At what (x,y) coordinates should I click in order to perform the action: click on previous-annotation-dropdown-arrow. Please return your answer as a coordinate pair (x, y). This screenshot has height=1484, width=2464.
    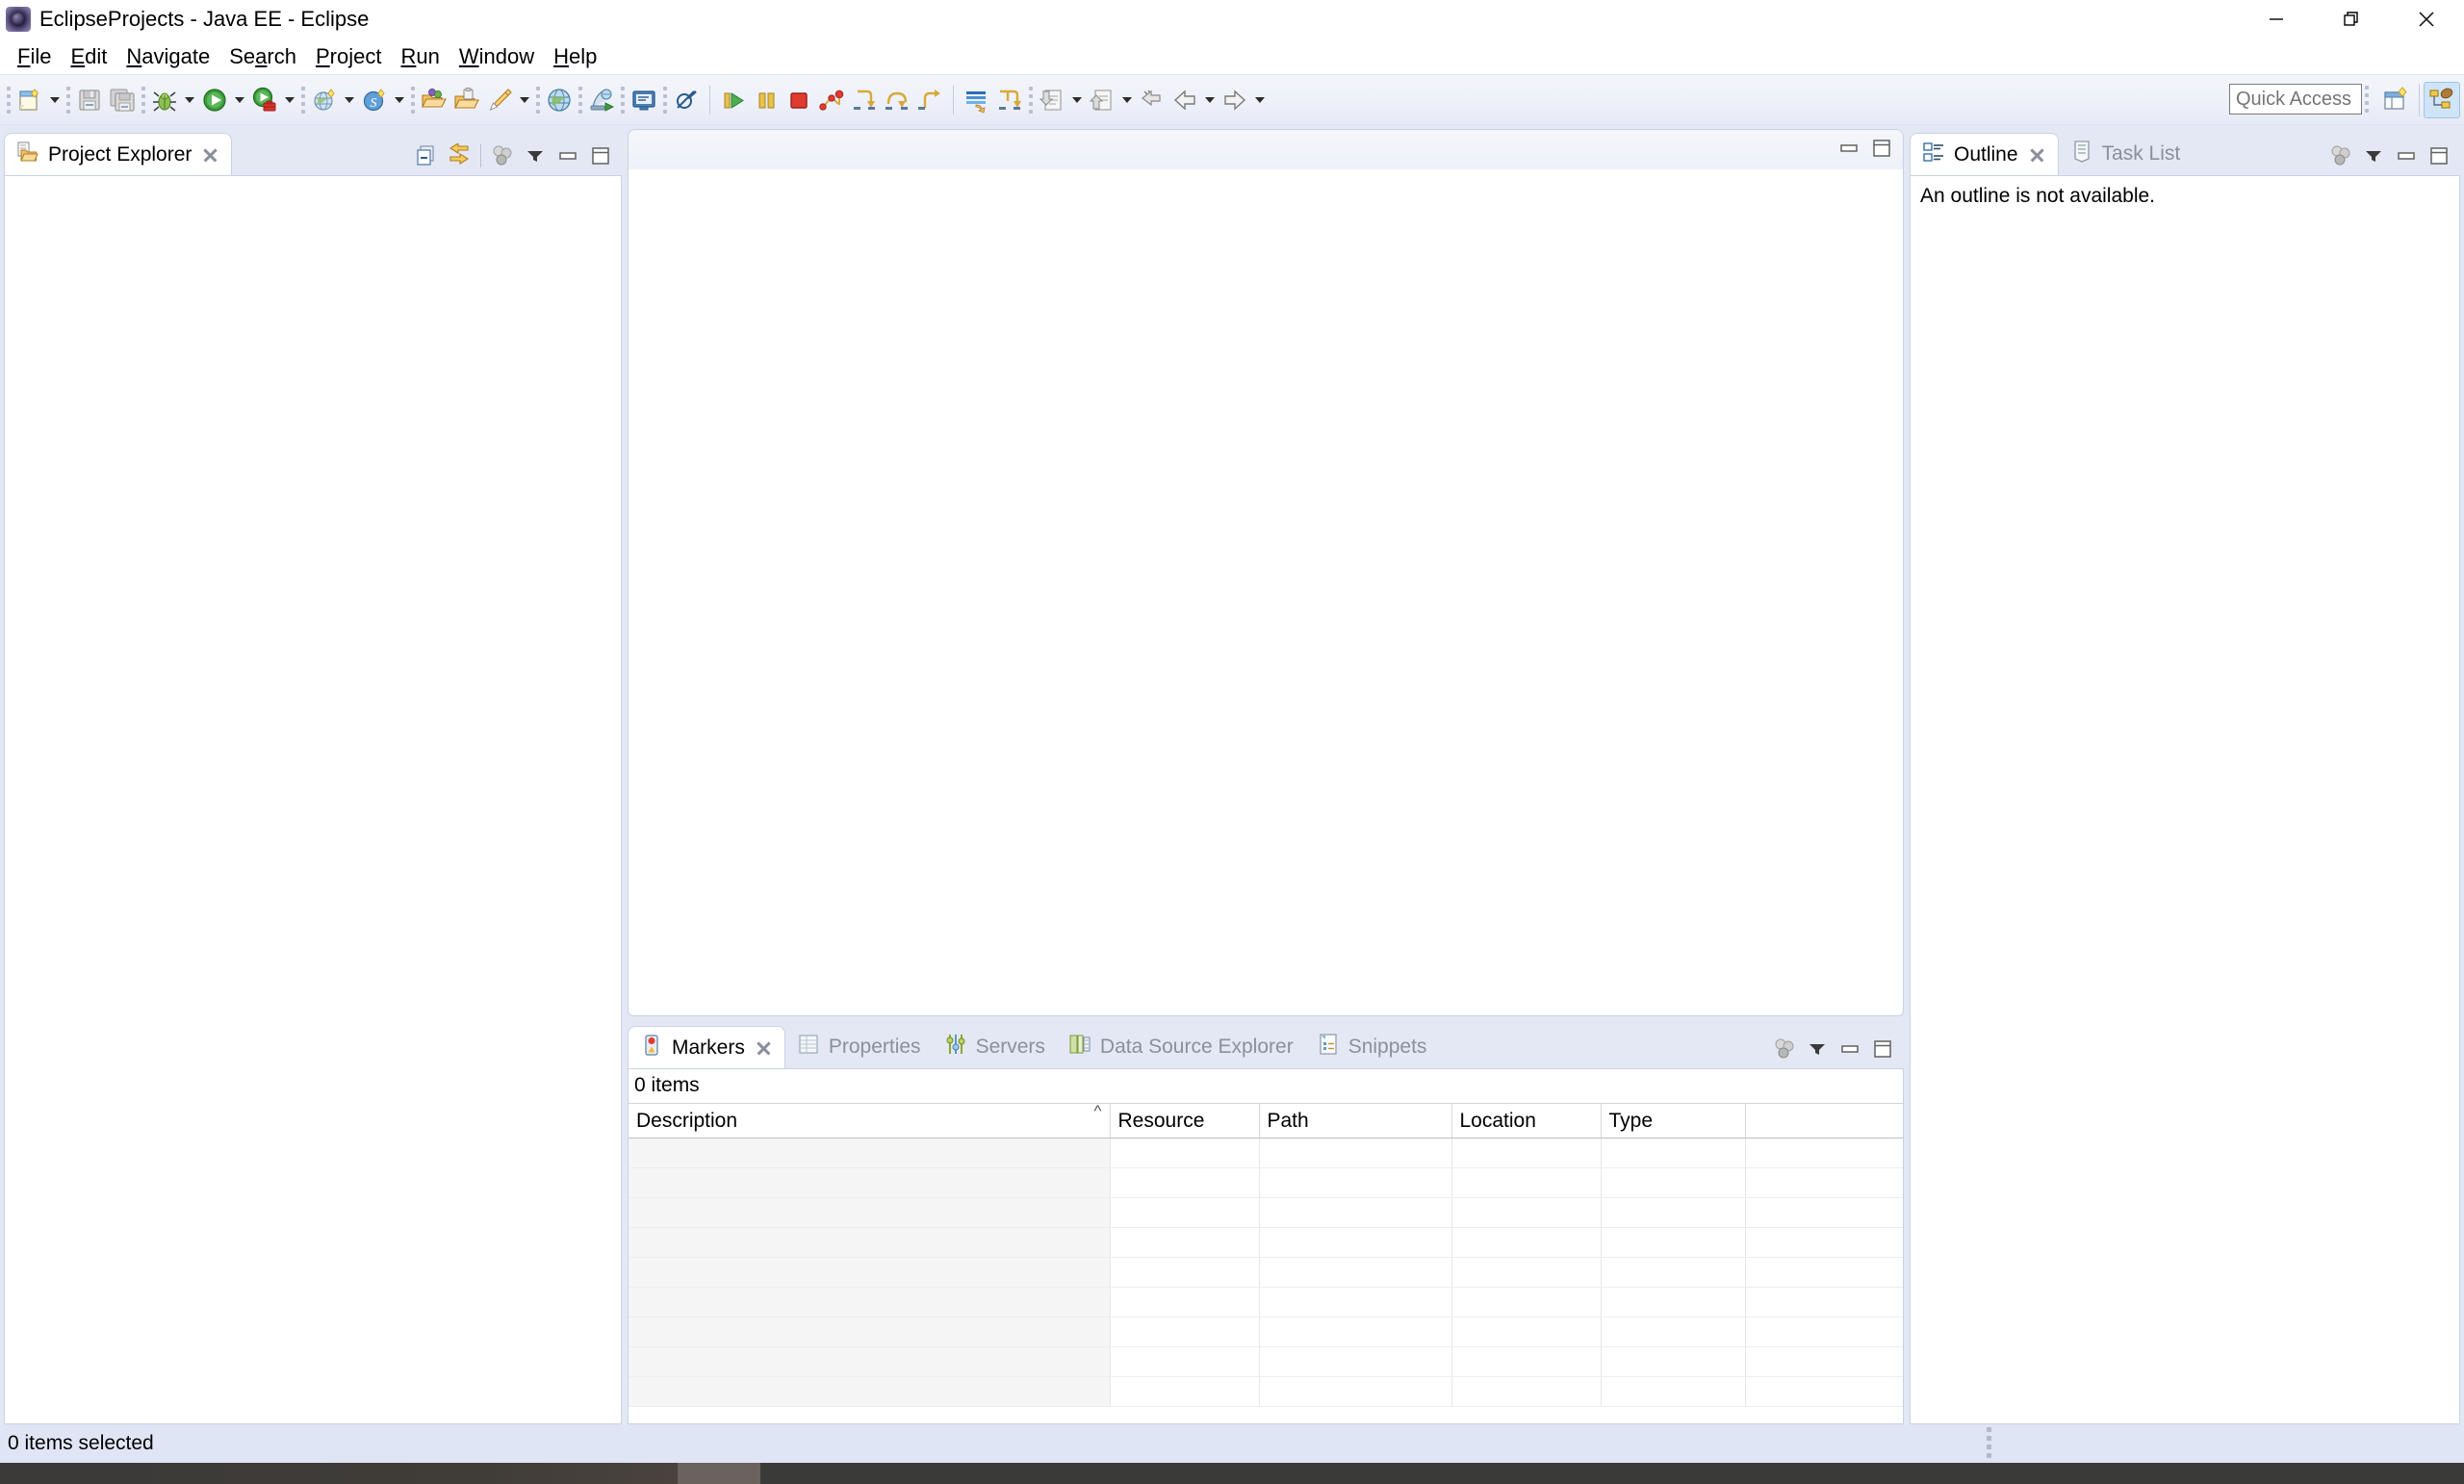
    Looking at the image, I should click on (1127, 100).